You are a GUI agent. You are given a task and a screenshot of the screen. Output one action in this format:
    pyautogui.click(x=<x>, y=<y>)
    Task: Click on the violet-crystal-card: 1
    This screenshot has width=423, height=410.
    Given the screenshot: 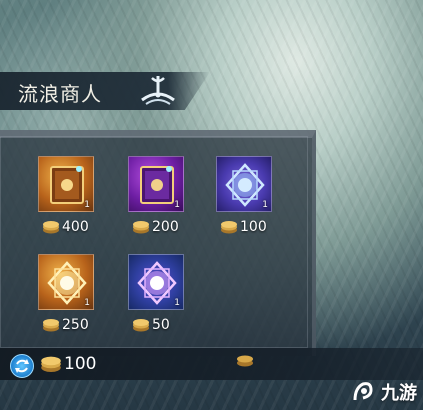 What is the action you would take?
    pyautogui.click(x=156, y=282)
    